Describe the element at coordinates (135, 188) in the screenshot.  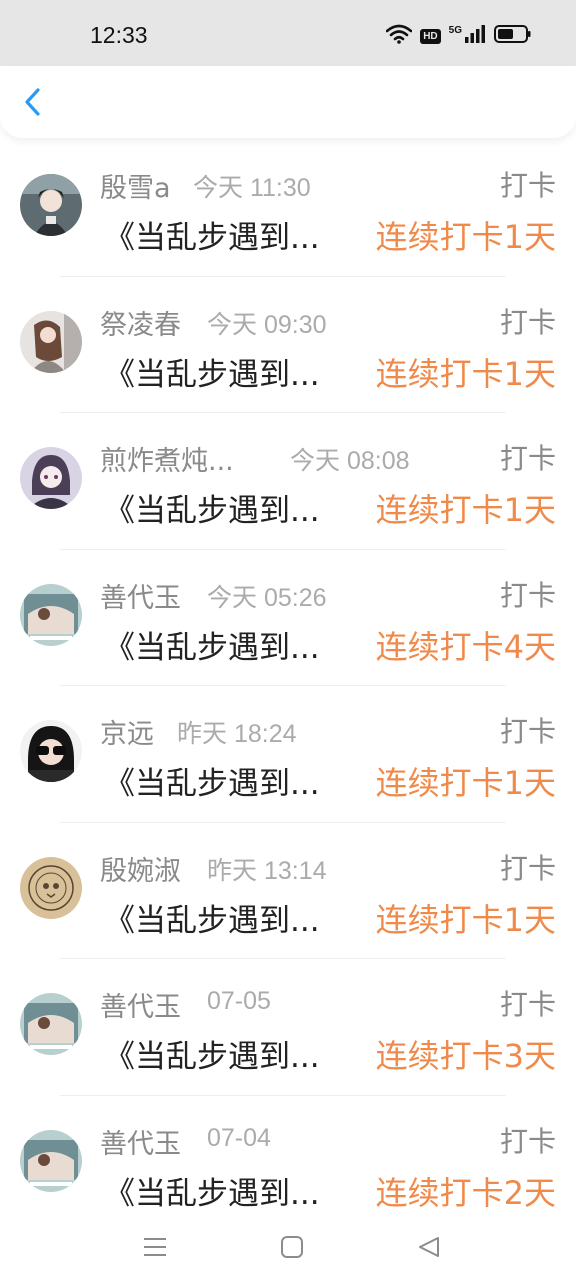
I see `user-name: 殷雪a` at that location.